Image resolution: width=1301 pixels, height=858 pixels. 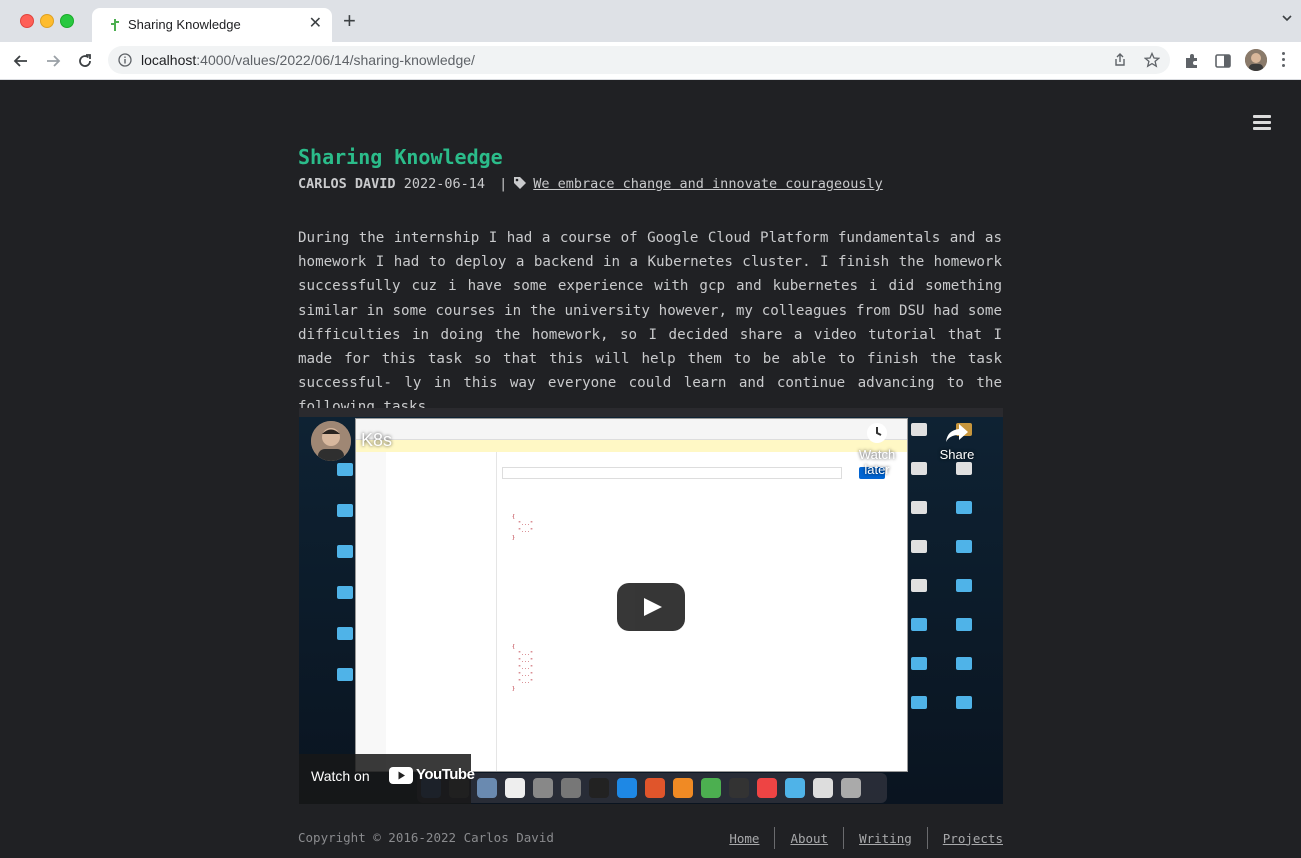 What do you see at coordinates (85, 61) in the screenshot?
I see `reload-icon` at bounding box center [85, 61].